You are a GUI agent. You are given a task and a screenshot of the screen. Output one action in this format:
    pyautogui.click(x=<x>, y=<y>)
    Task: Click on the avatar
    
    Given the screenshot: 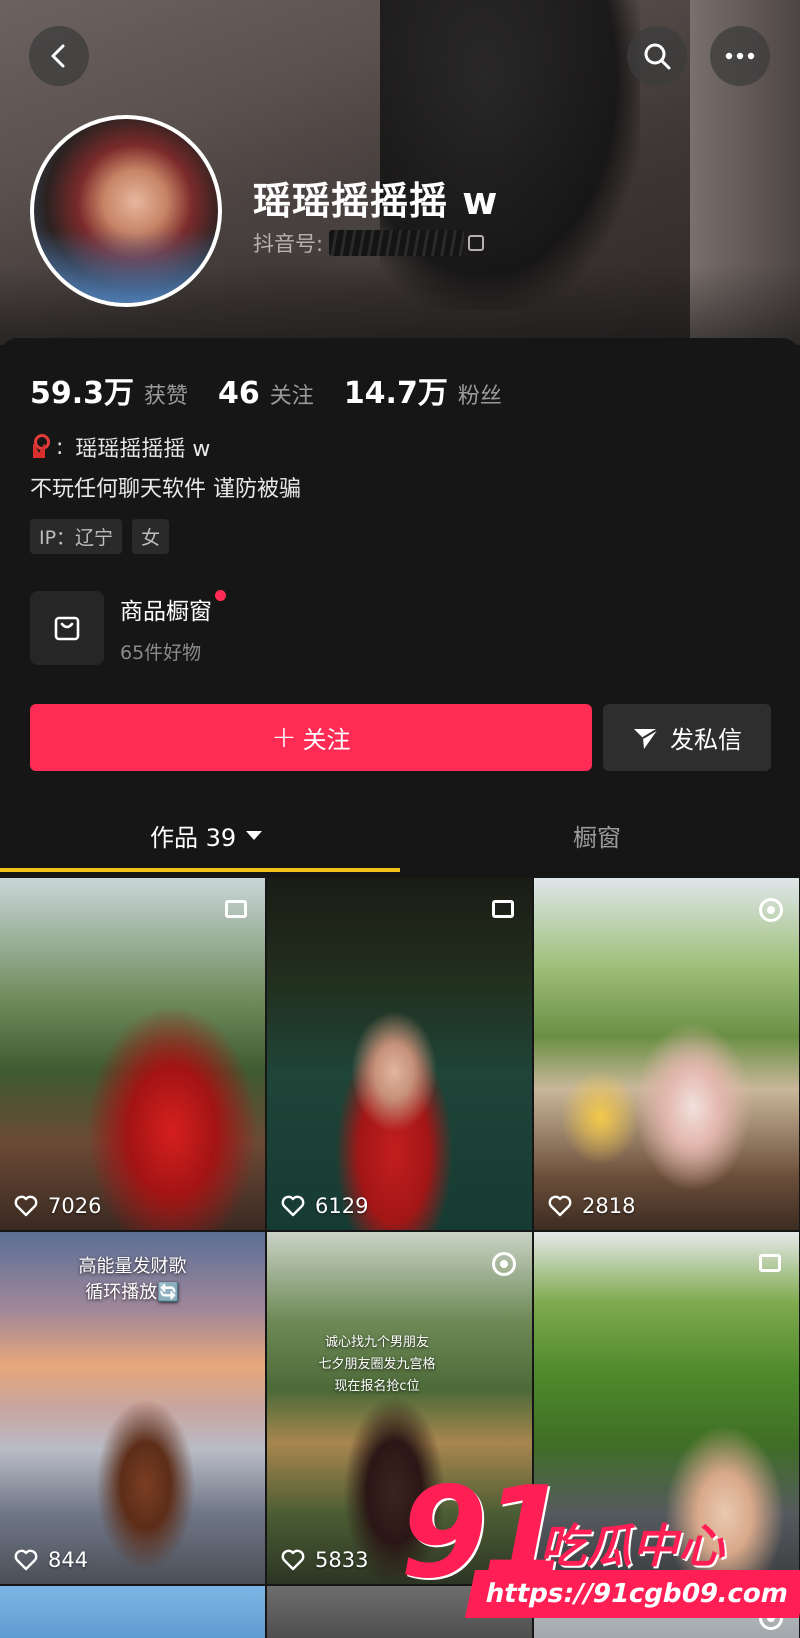 What is the action you would take?
    pyautogui.click(x=126, y=211)
    